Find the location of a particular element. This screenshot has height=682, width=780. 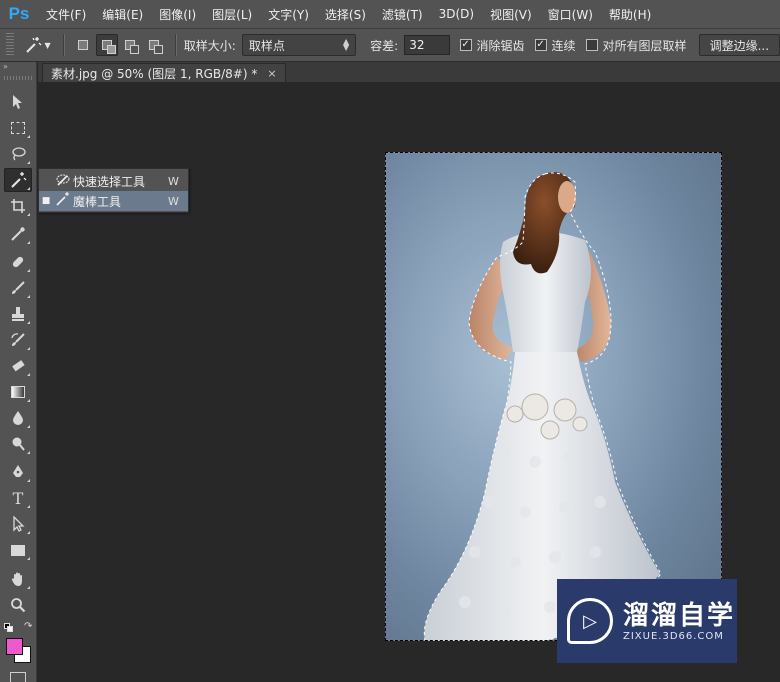

collapse-toolbar-button: » is located at coordinates (18, 68).